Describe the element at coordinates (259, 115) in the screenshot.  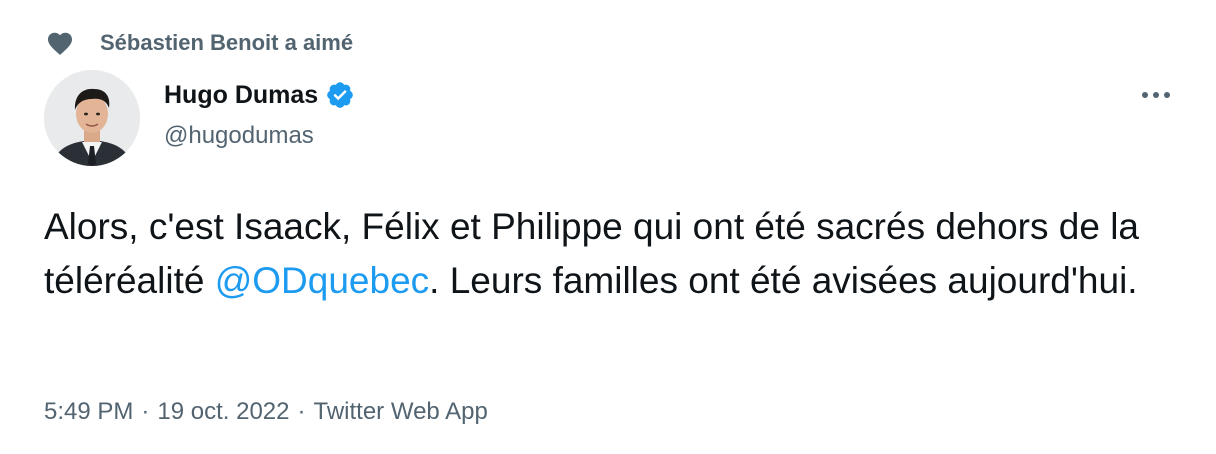
I see `author-info: Hugo Dumas @hugodumas` at that location.